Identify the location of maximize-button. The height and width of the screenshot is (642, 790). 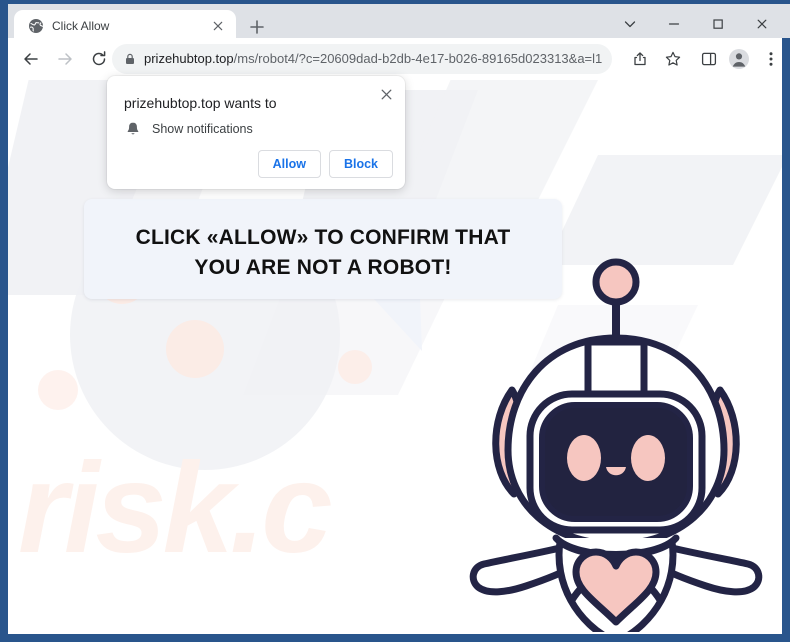
(718, 24).